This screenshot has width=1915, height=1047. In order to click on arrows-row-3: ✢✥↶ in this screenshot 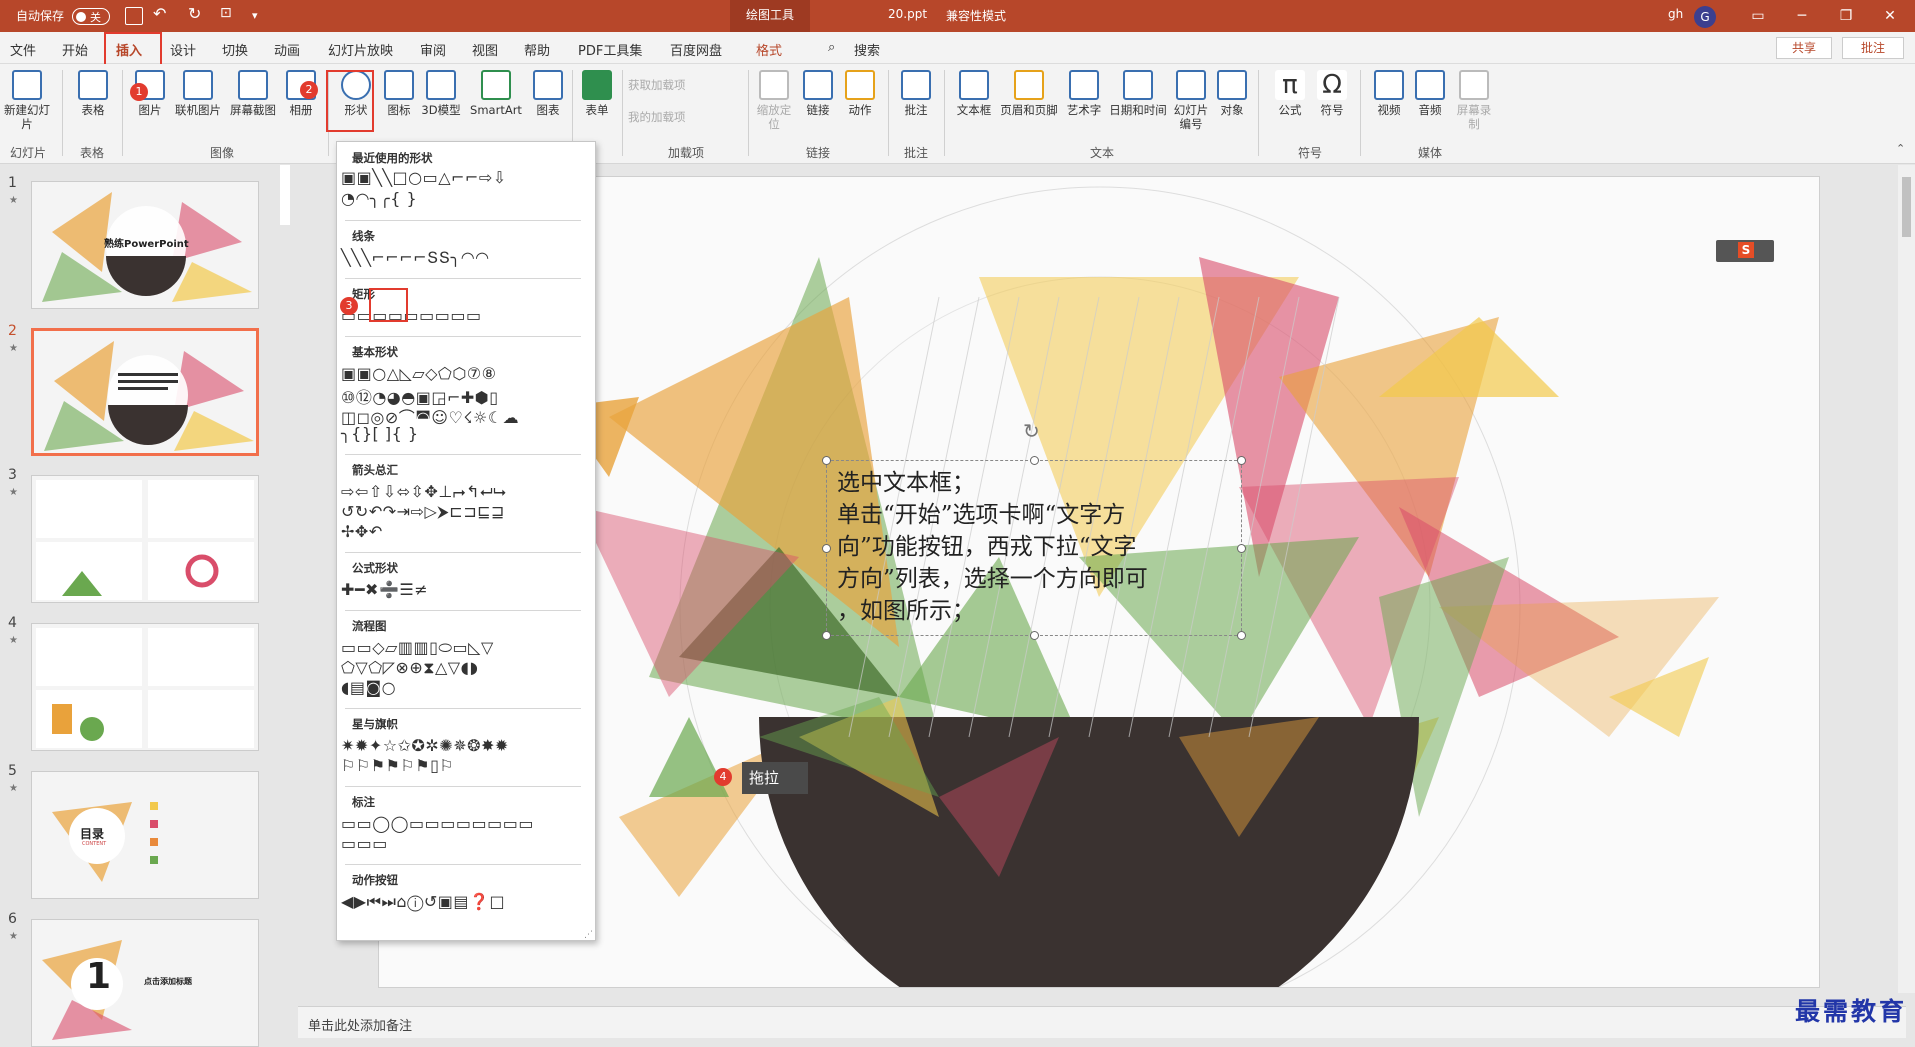, I will do `click(362, 531)`.